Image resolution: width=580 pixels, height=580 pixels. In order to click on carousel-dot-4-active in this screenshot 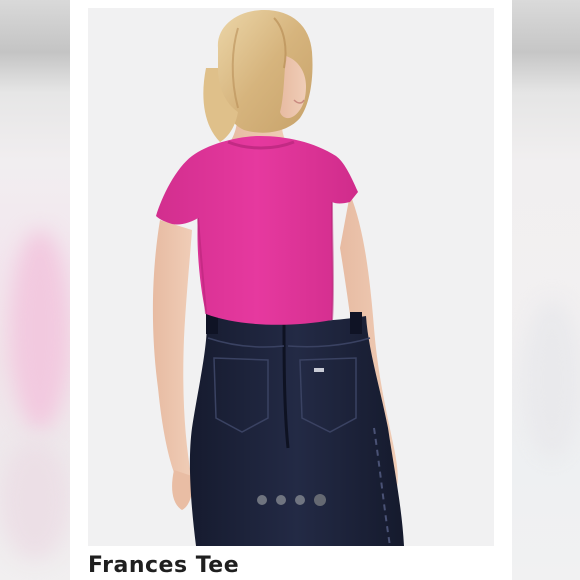, I will do `click(319, 500)`.